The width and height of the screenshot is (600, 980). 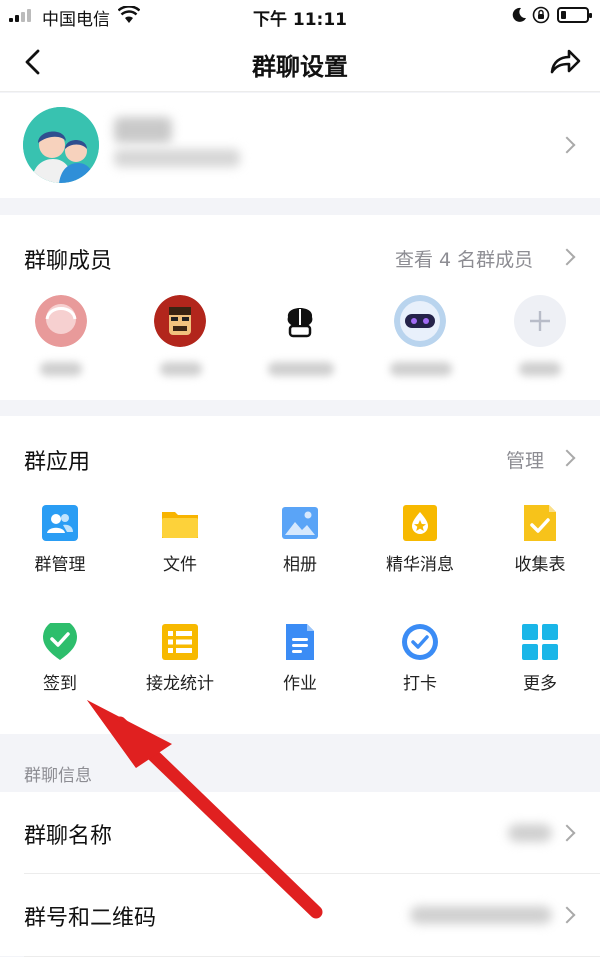 I want to click on app-homework: 作业, so click(x=300, y=658).